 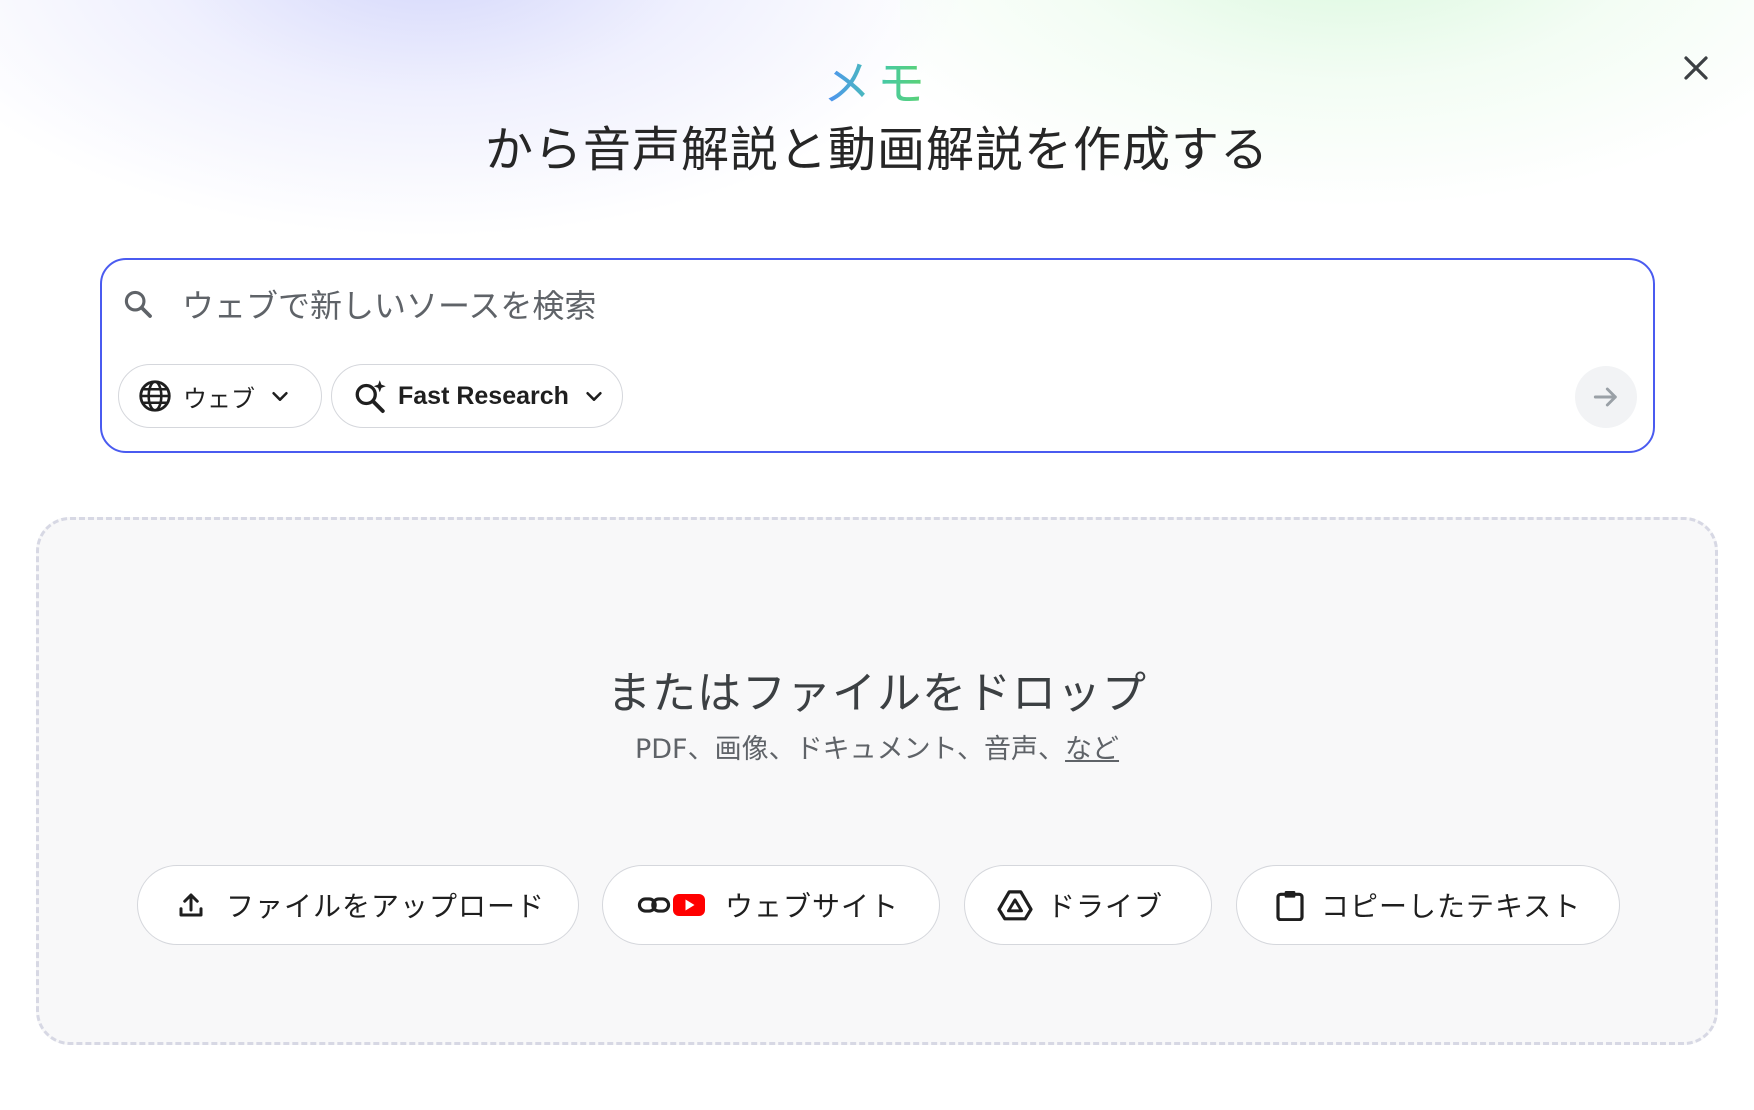 What do you see at coordinates (1092, 749) in the screenshot?
I see `more-types-link: など` at bounding box center [1092, 749].